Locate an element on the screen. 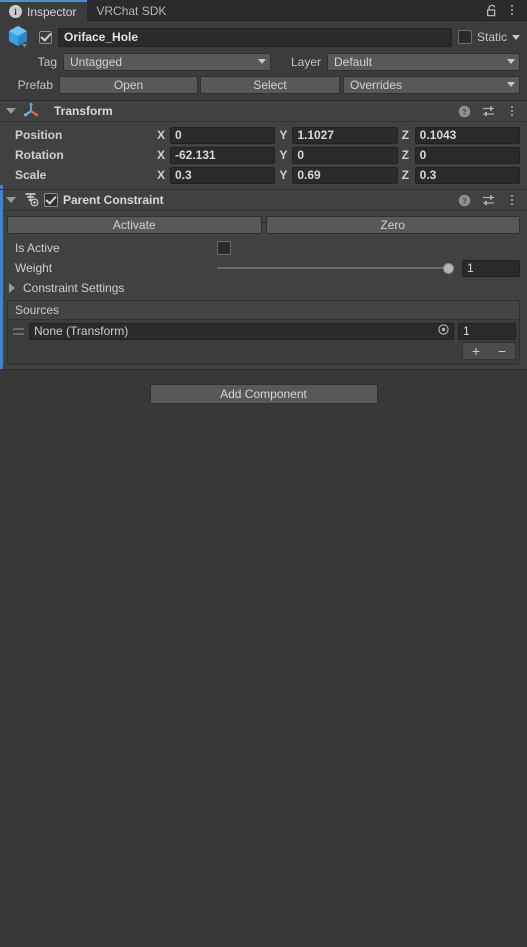  is-active-row: Is Active is located at coordinates (263, 248).